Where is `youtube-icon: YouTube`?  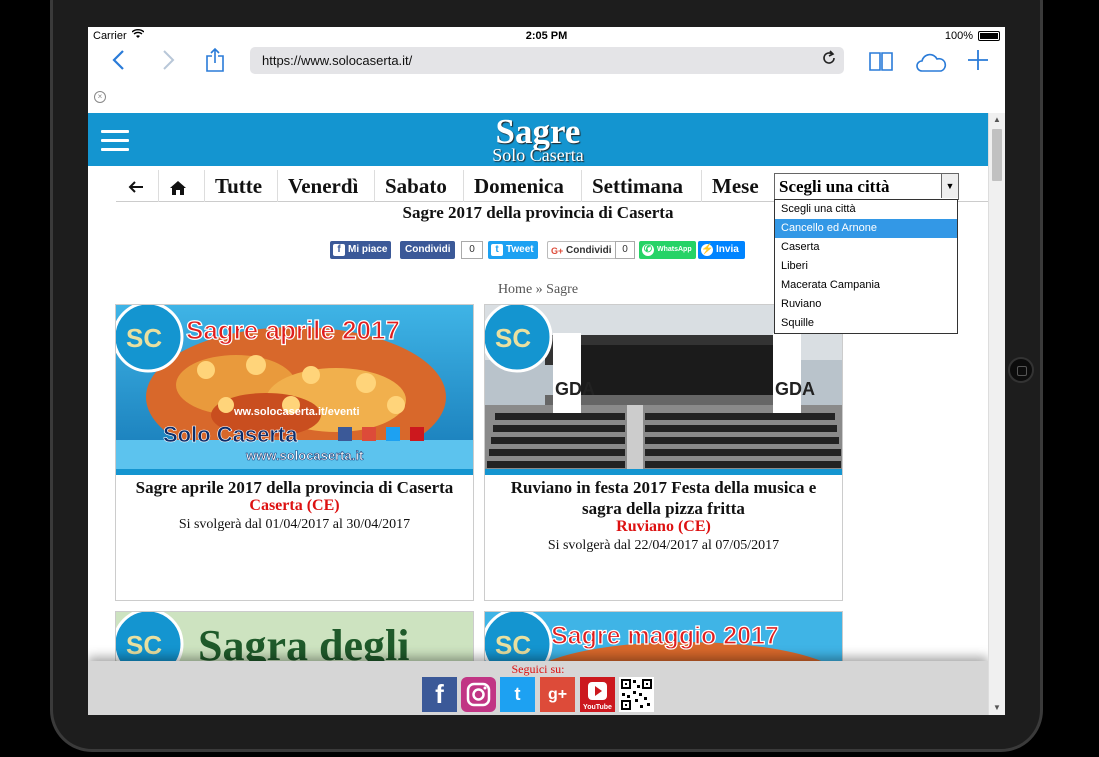
youtube-icon: YouTube is located at coordinates (597, 694).